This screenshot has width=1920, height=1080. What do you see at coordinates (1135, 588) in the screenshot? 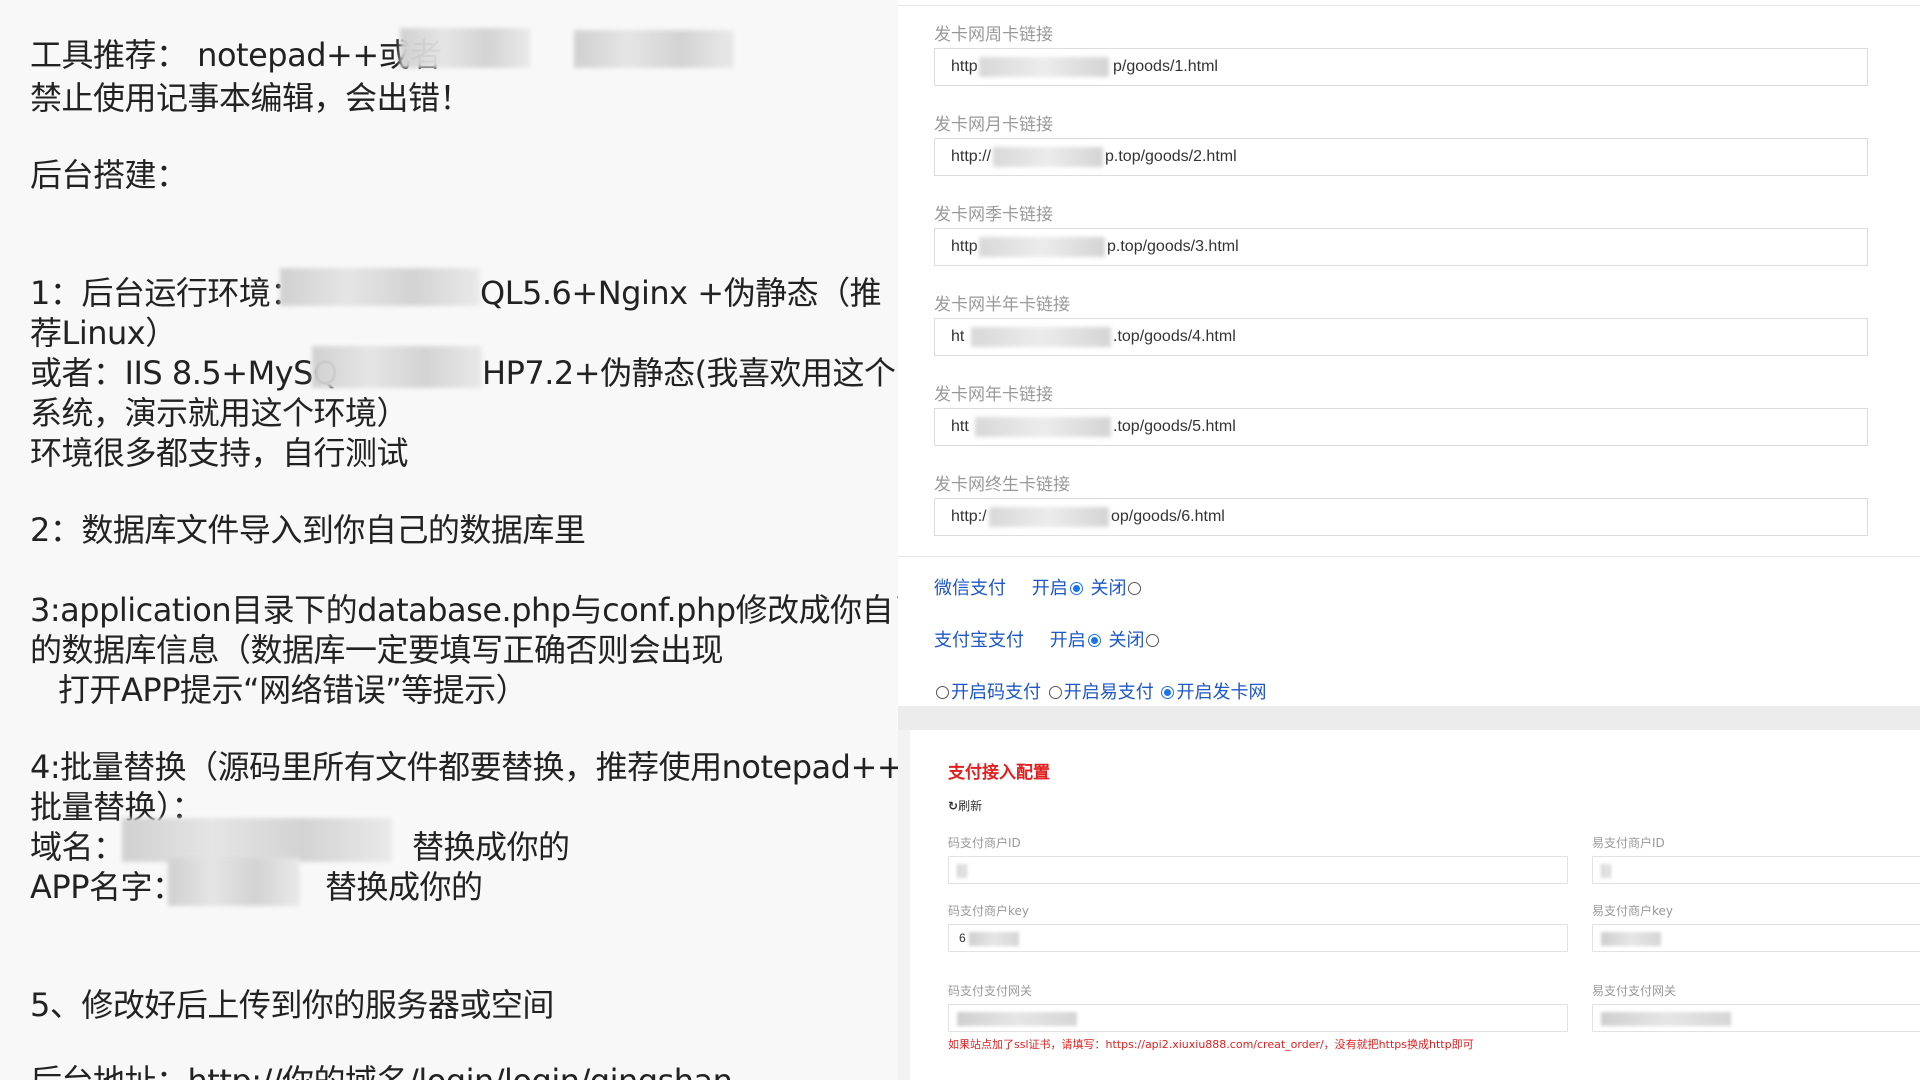
I see `wechat-off-radio` at bounding box center [1135, 588].